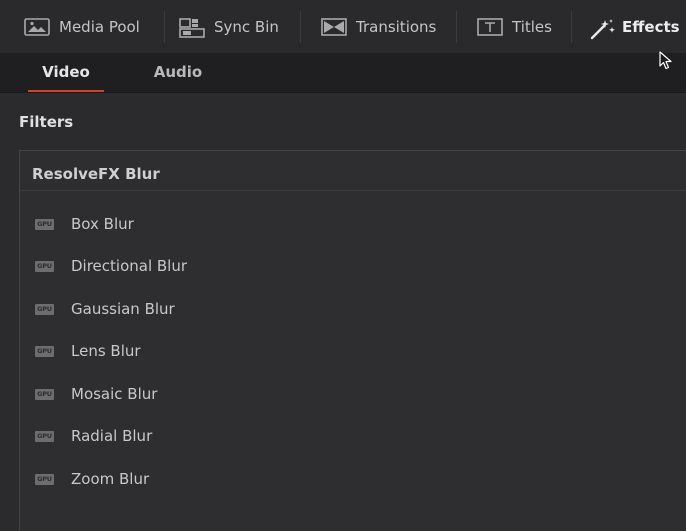 The image size is (686, 531). I want to click on effects-label: Effects, so click(651, 26).